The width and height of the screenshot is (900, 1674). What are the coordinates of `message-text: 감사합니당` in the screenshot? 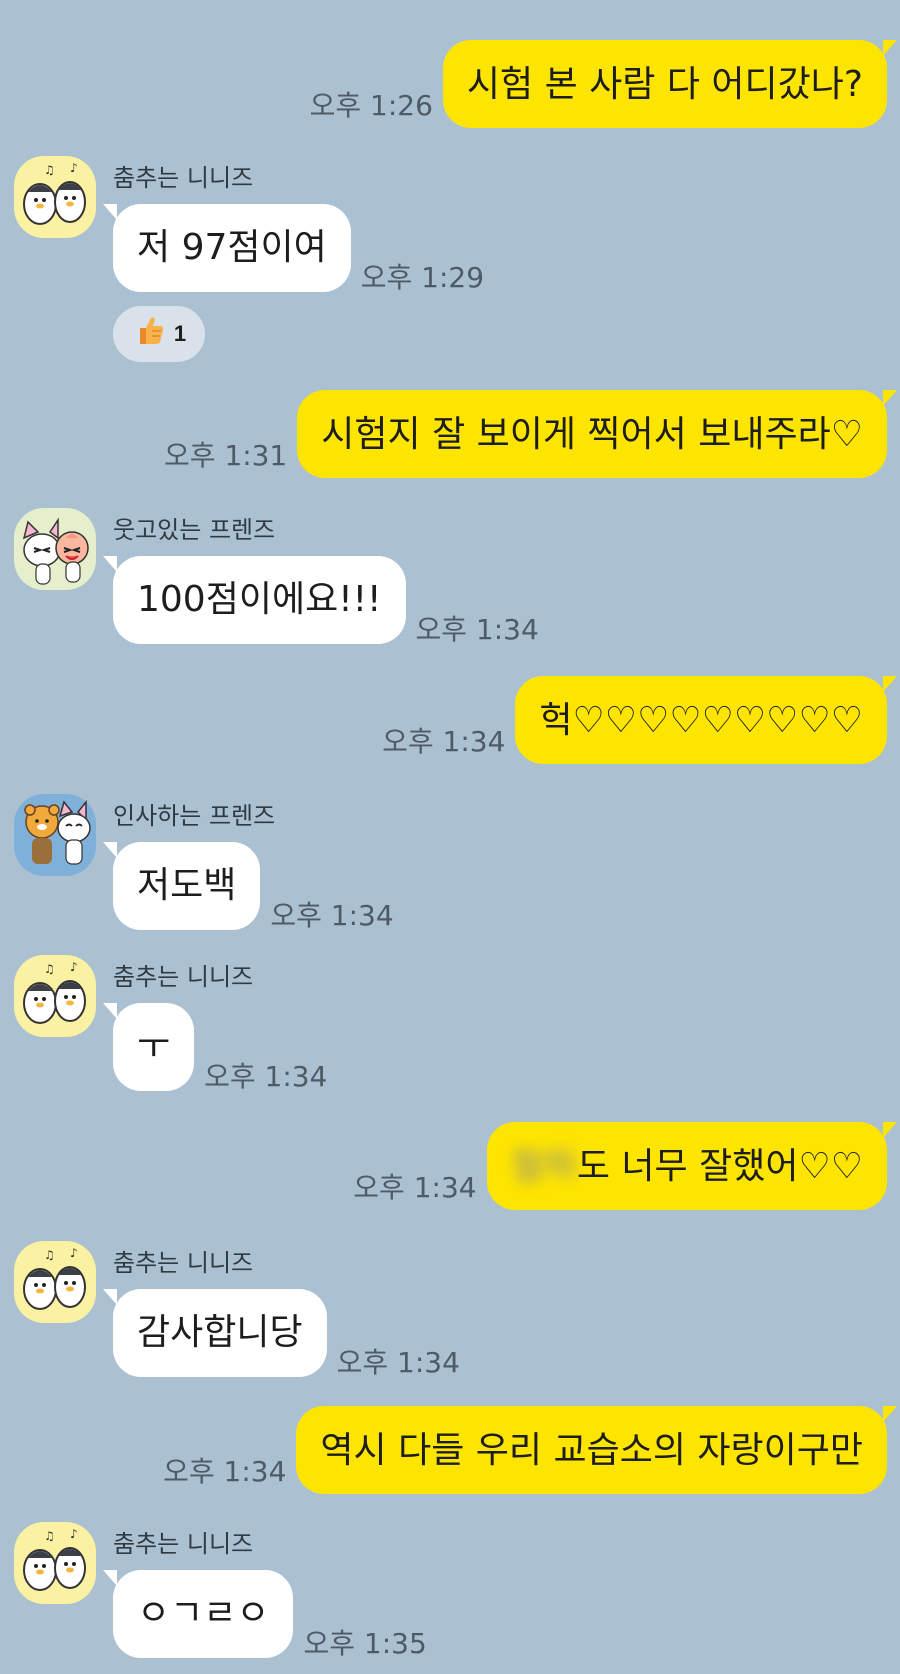 It's located at (220, 1332).